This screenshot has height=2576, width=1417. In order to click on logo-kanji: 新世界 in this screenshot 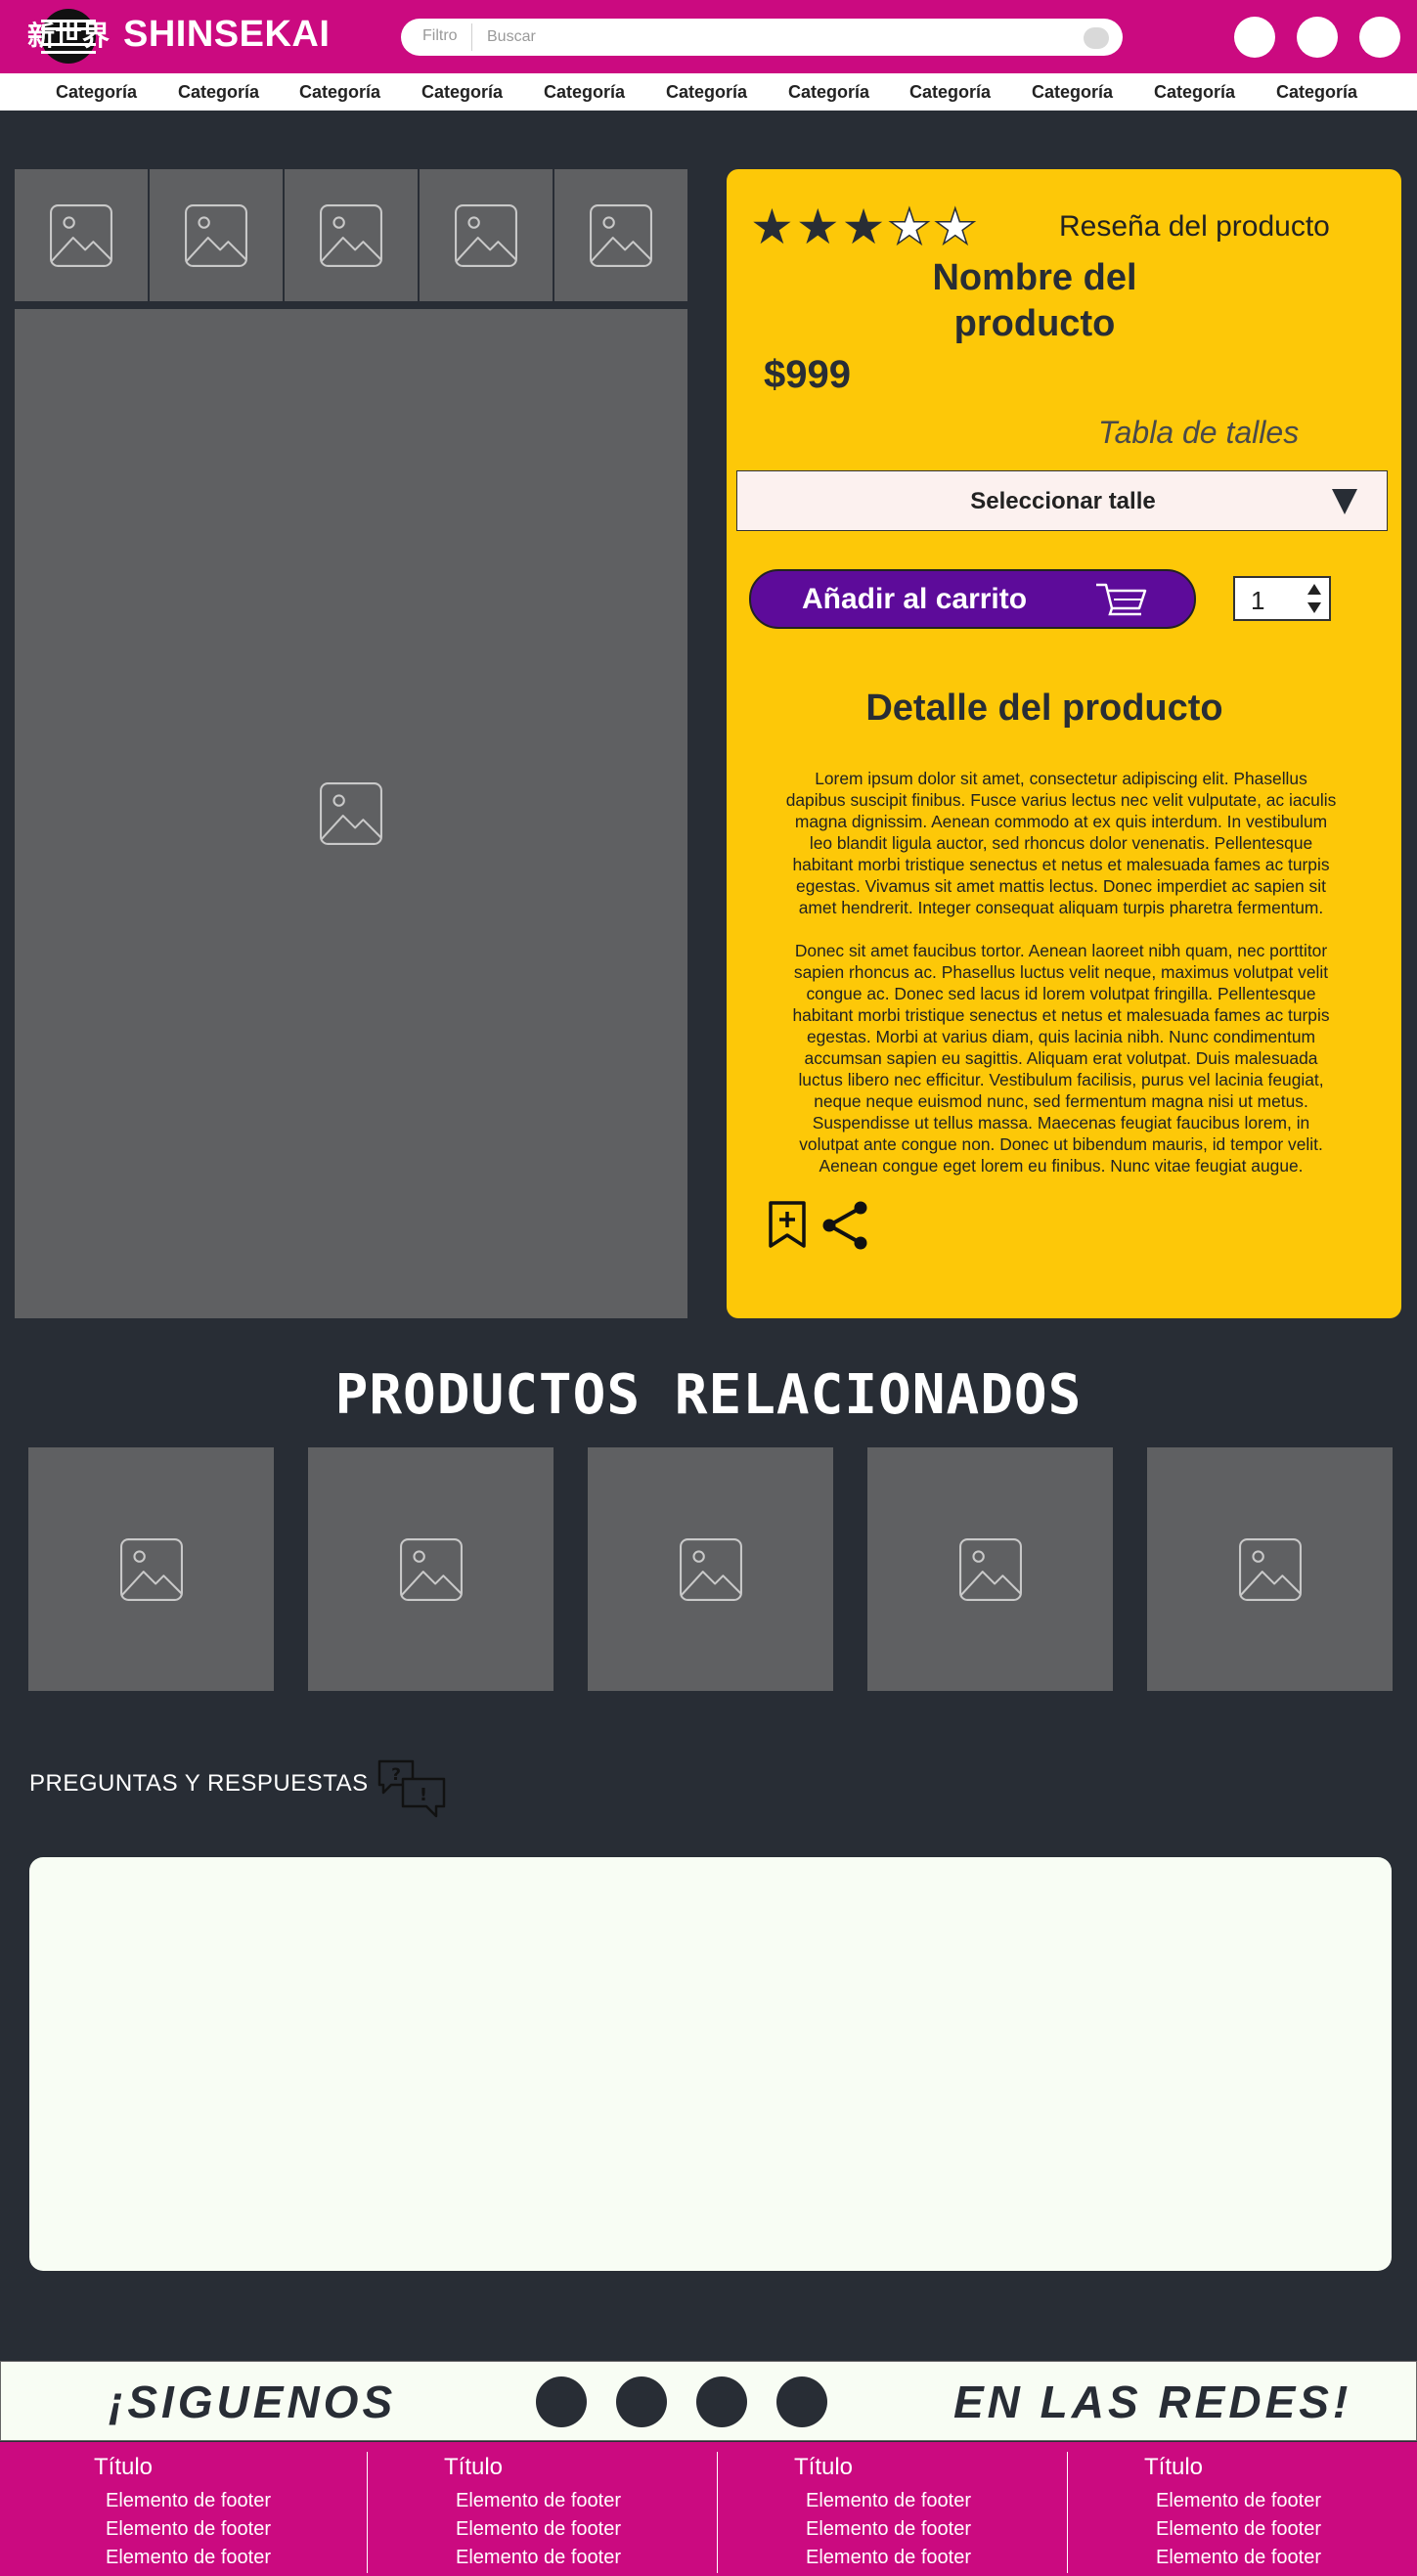, I will do `click(68, 36)`.